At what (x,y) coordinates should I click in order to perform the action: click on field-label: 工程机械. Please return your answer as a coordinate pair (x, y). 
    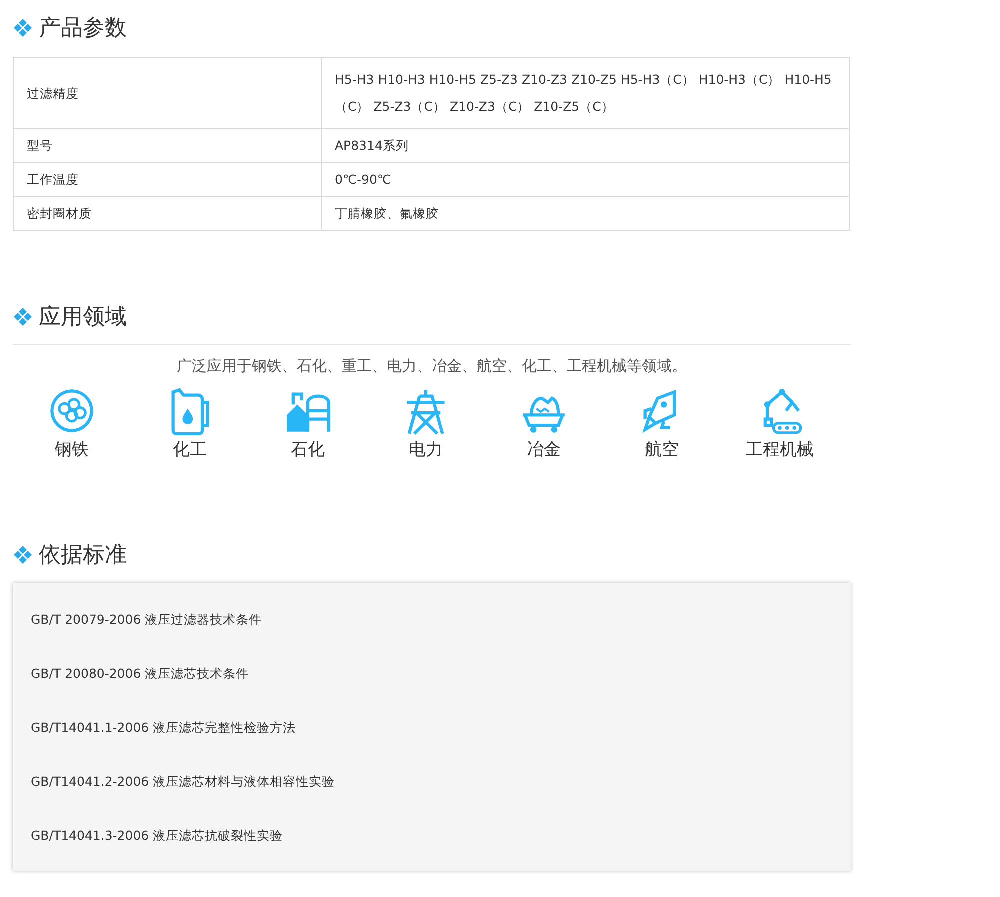
    Looking at the image, I should click on (780, 450).